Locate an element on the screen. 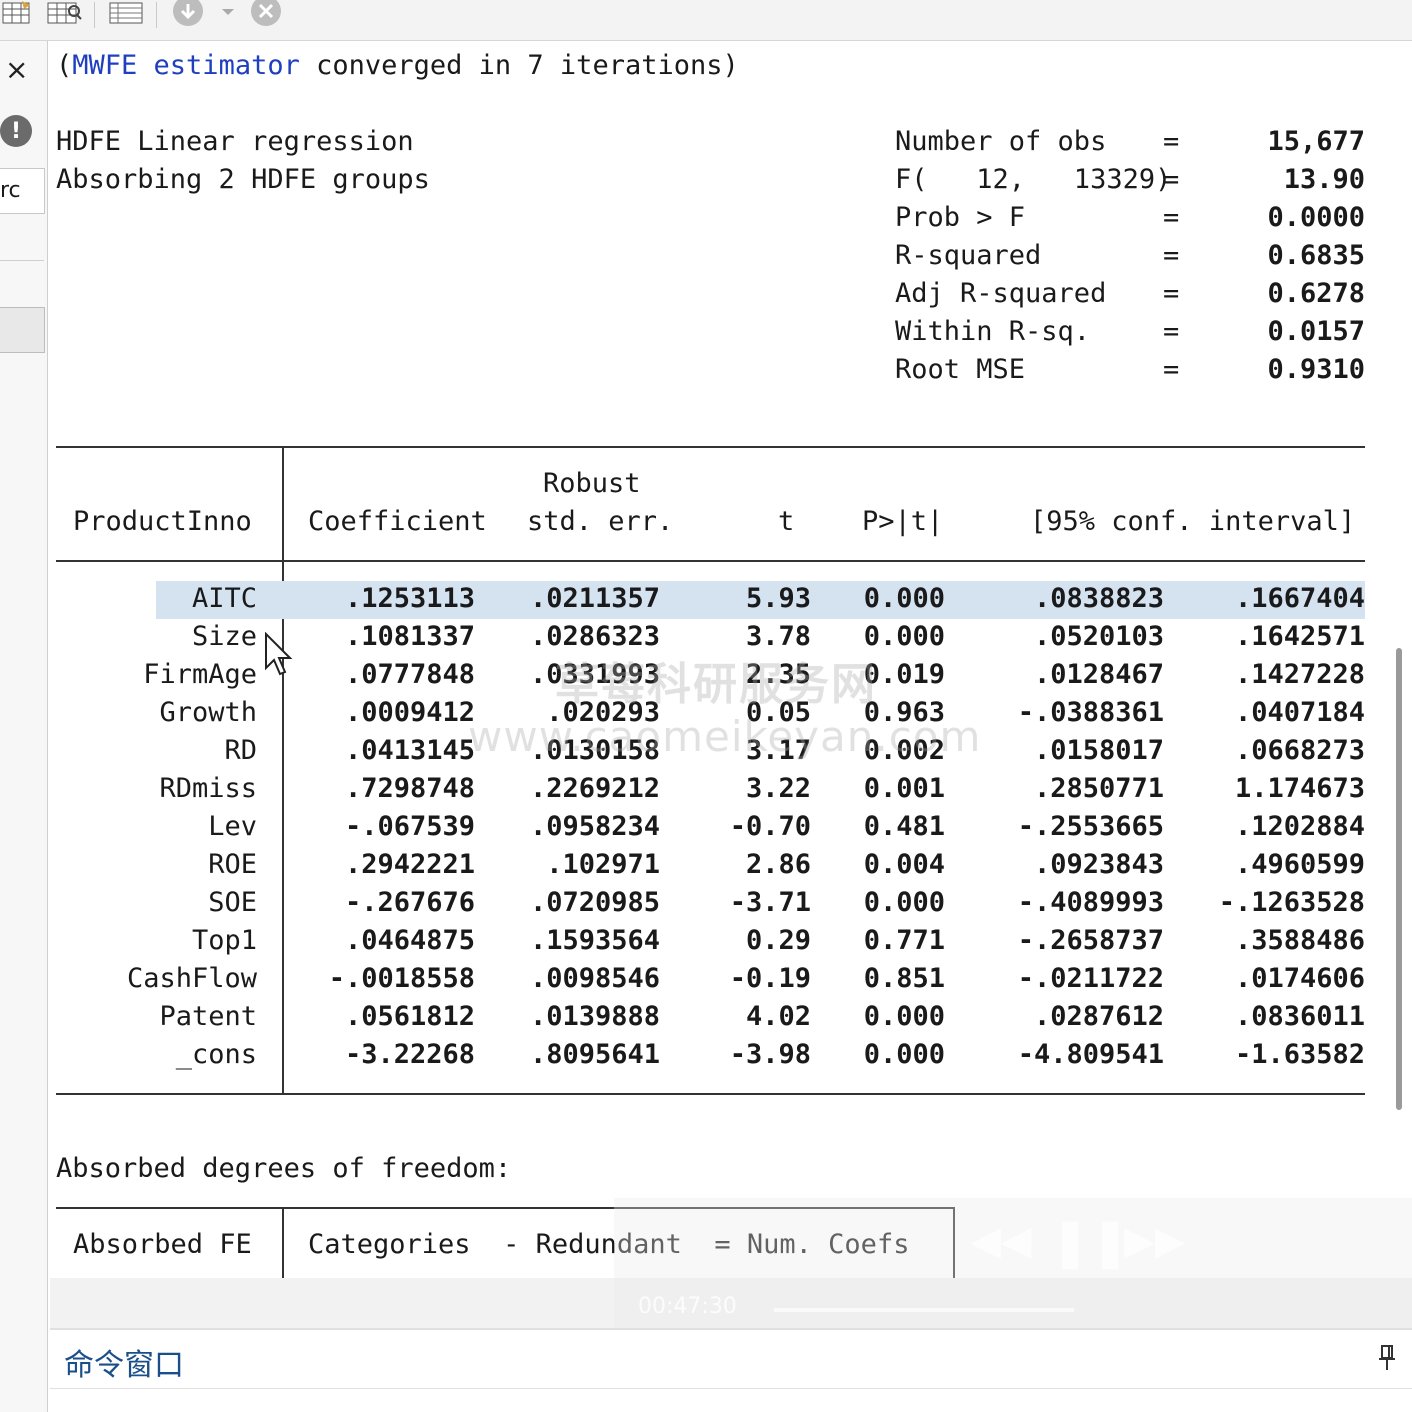  row-coef-value: .2942221 is located at coordinates (409, 864).